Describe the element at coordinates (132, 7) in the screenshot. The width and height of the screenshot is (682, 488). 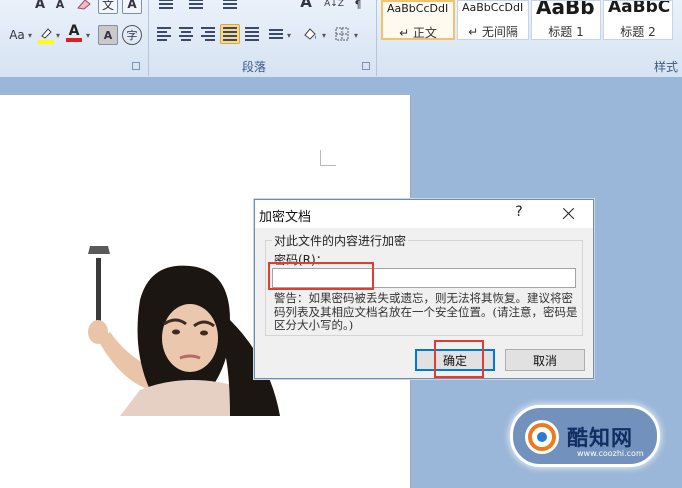
I see `char-border-button: A` at that location.